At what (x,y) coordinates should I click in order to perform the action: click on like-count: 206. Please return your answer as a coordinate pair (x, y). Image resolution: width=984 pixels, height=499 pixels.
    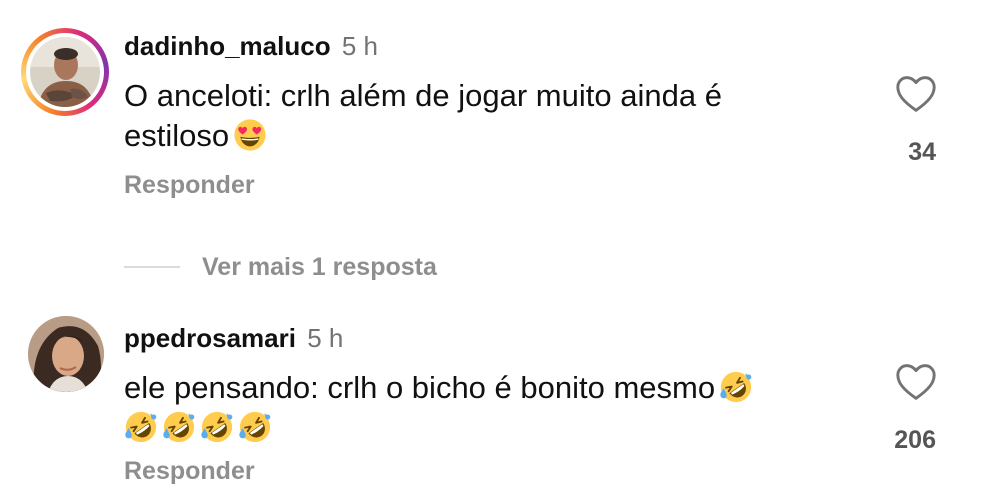
    Looking at the image, I should click on (915, 440).